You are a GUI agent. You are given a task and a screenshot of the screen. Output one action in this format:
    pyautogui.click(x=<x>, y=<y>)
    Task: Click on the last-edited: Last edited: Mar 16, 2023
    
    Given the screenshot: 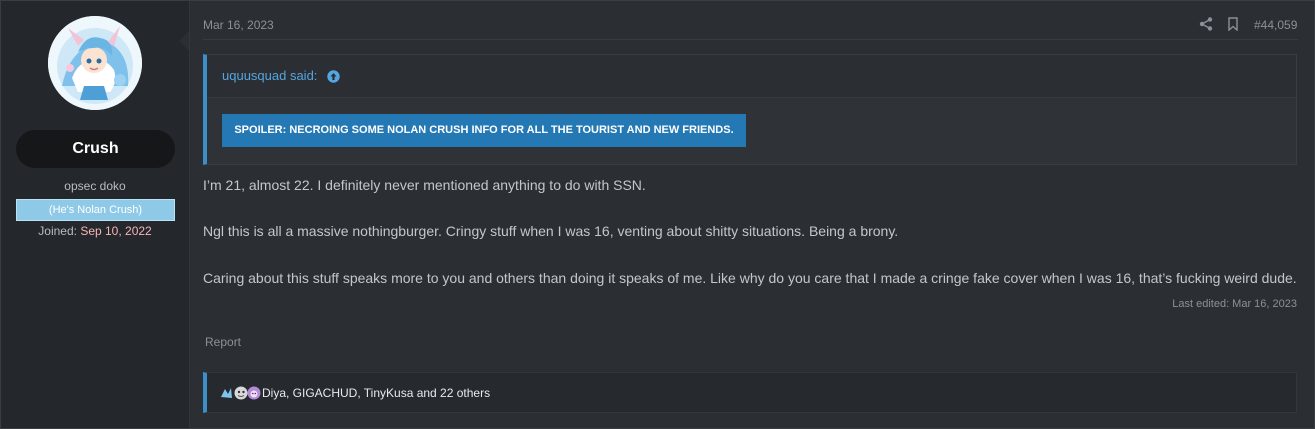 What is the action you would take?
    pyautogui.click(x=1234, y=304)
    